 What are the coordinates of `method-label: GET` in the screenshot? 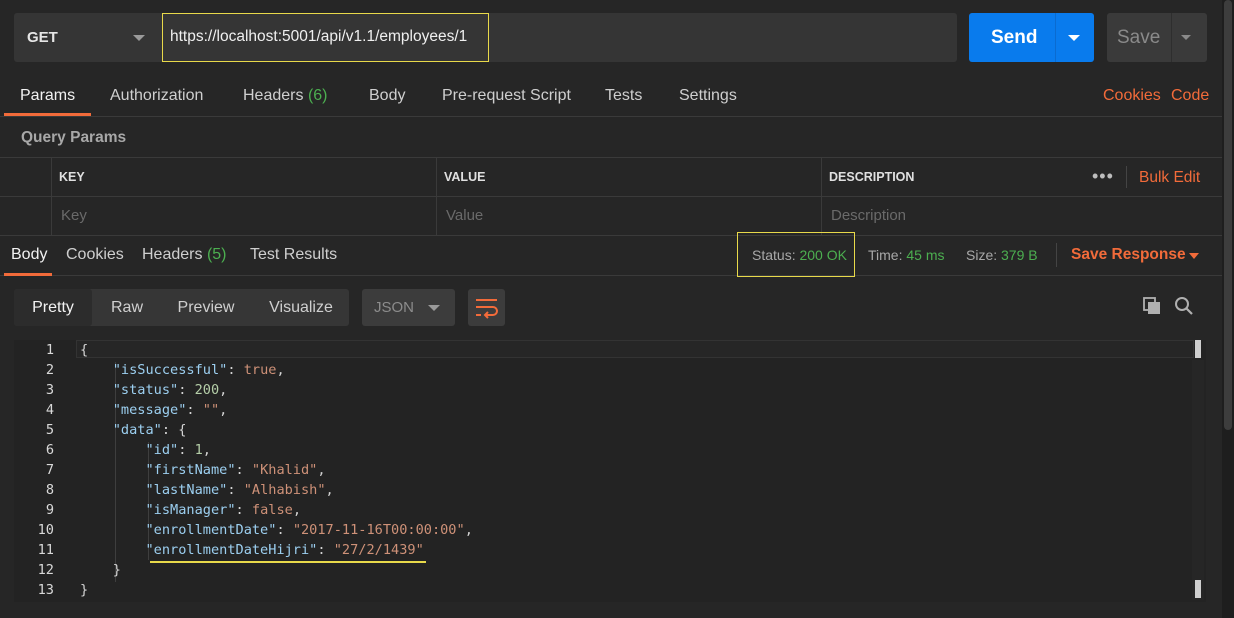 It's located at (42, 37).